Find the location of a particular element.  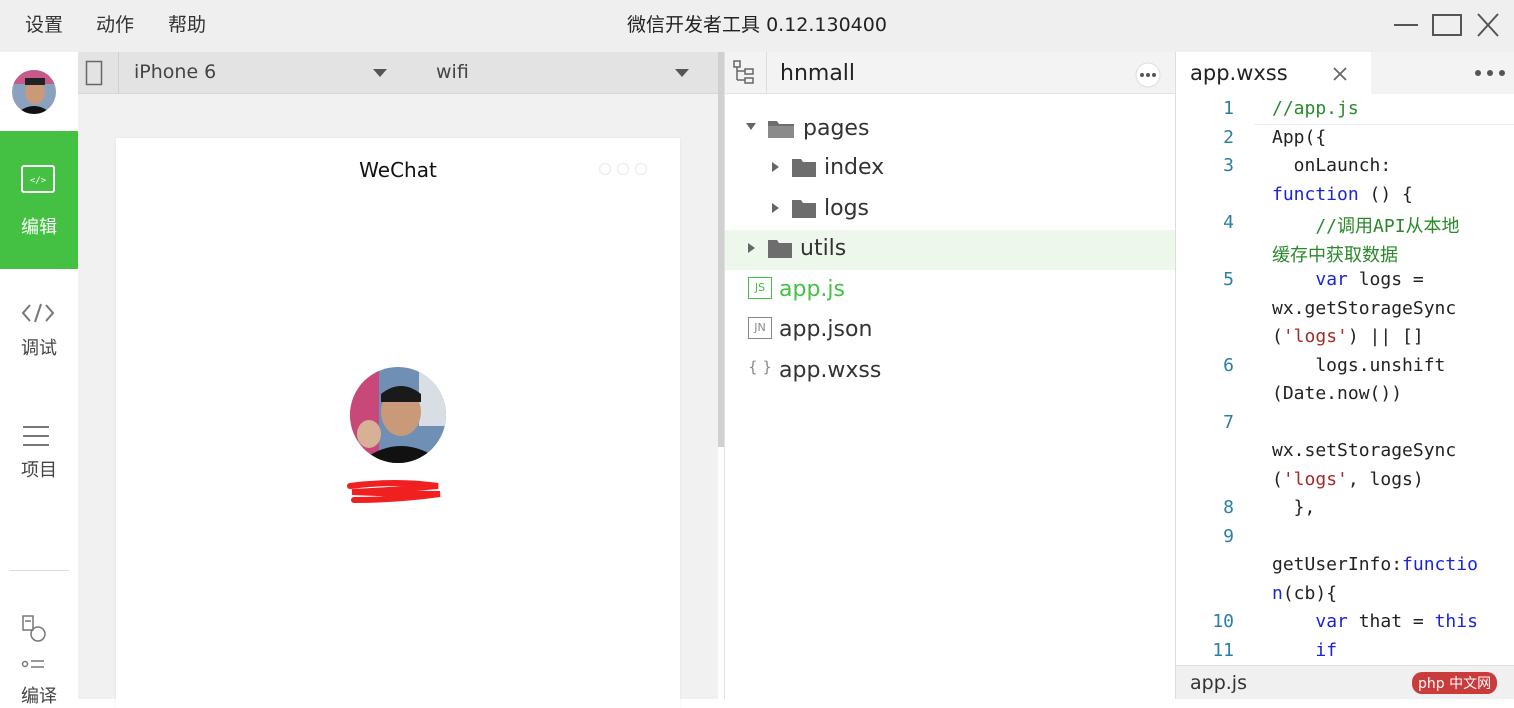

line-number-gutter: 1 2 3 4 5 6 7 8 9 10 11 is located at coordinates (1215, 379).